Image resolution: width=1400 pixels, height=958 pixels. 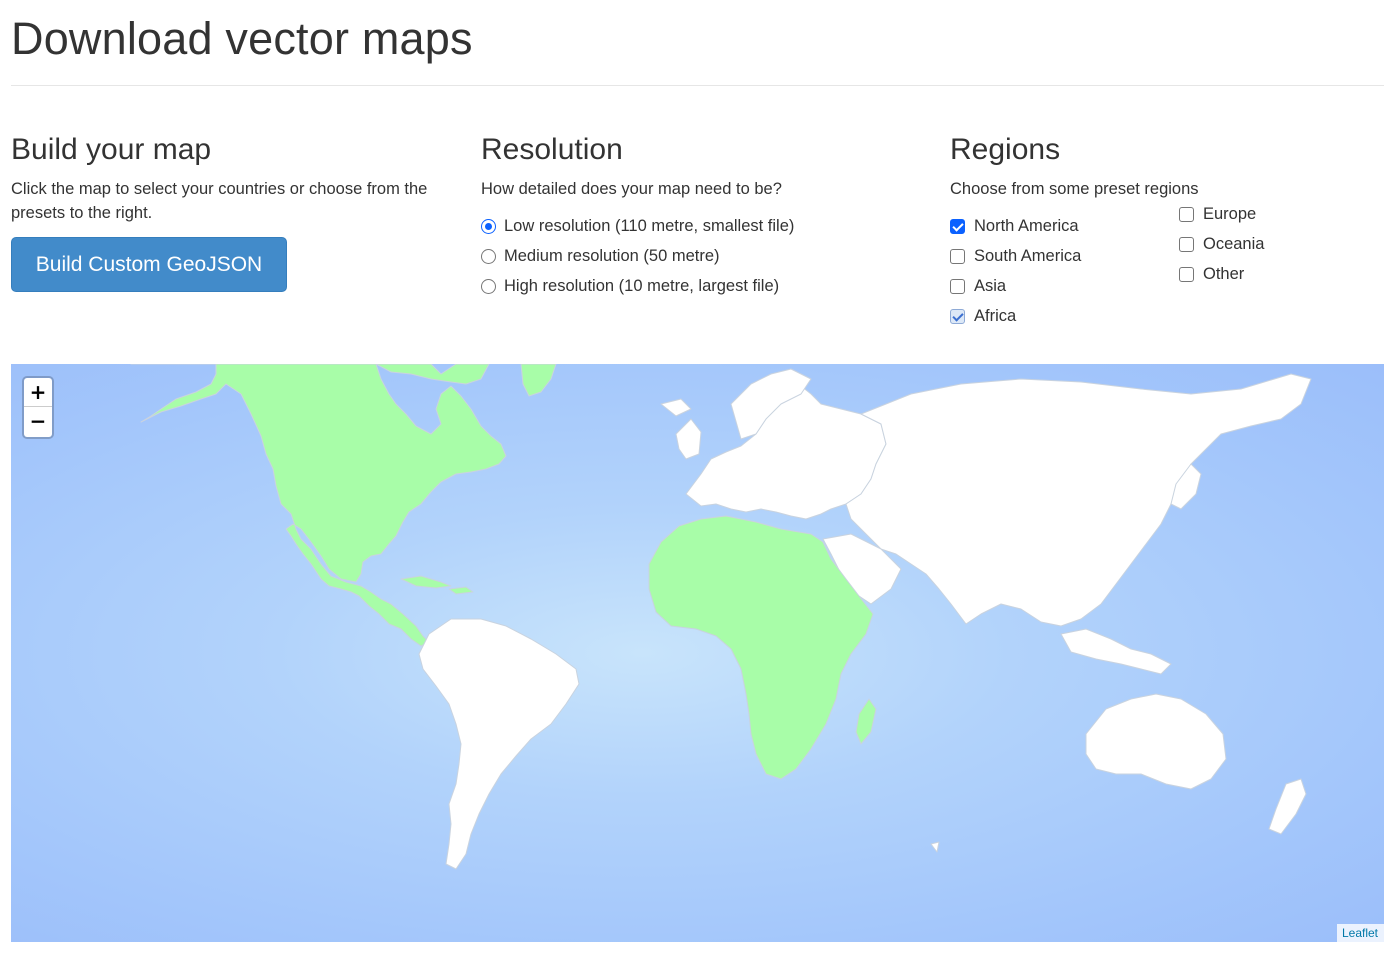 I want to click on country-canada-islands, so click(x=432, y=374).